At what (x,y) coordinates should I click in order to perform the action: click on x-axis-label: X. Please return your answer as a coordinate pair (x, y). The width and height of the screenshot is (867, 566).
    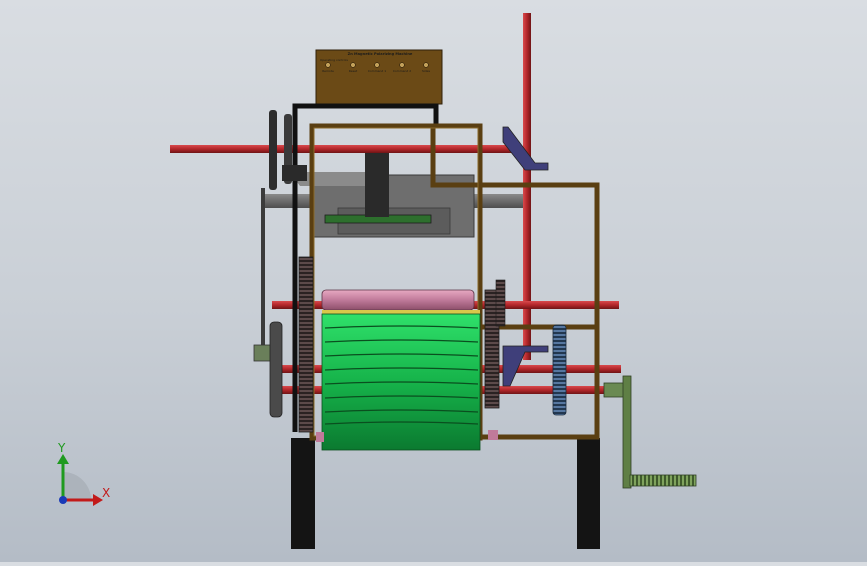
    Looking at the image, I should click on (106, 493).